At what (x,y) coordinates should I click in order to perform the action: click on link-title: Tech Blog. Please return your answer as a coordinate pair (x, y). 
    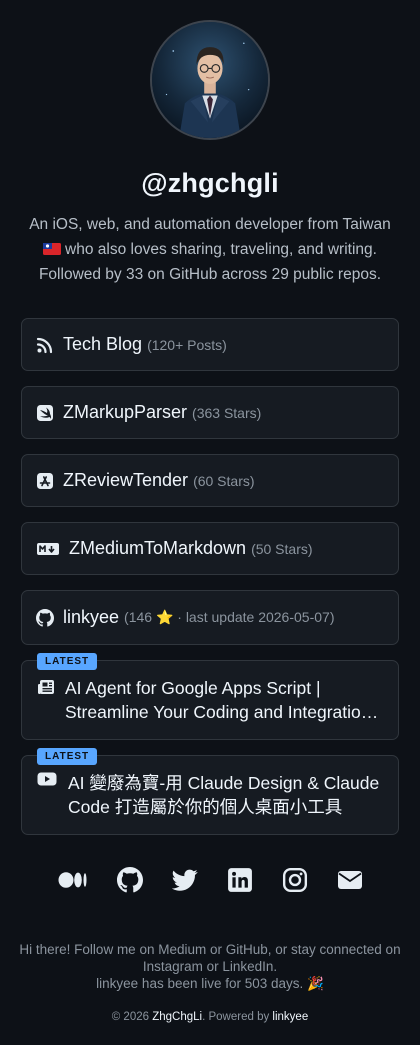
    Looking at the image, I should click on (103, 344).